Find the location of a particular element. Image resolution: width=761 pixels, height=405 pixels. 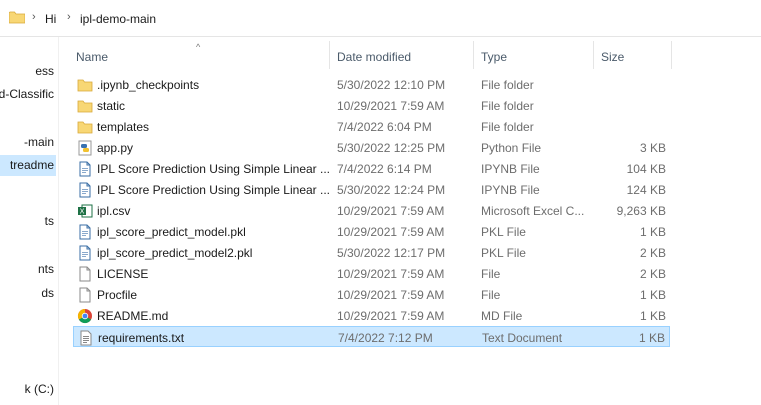

nav-item: ts is located at coordinates (28, 221).